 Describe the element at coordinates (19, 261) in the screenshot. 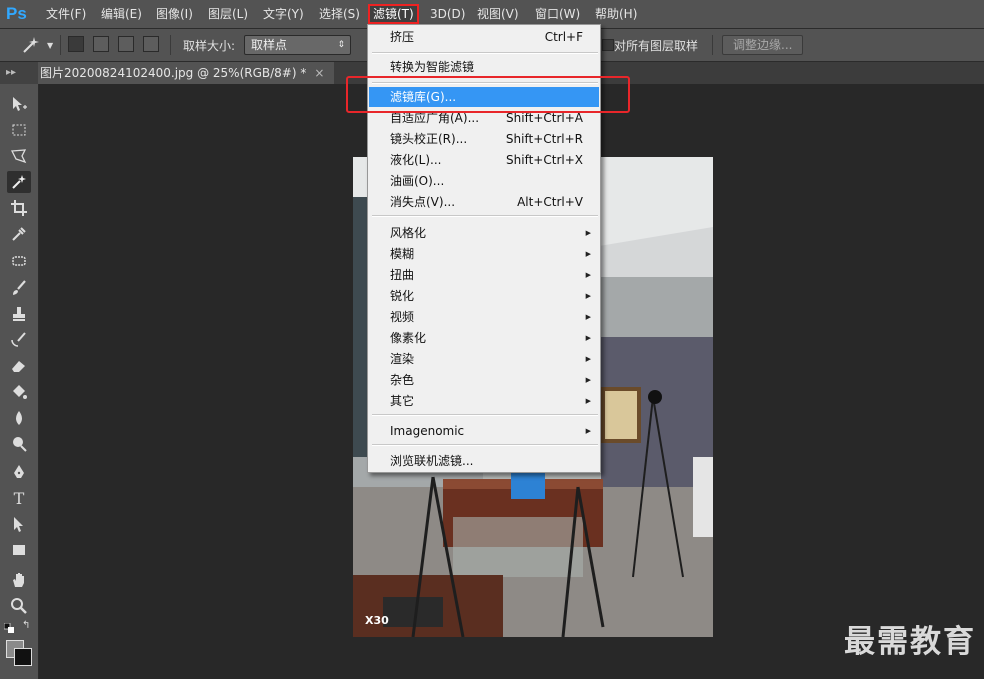

I see `healing-brush-tool-icon` at that location.